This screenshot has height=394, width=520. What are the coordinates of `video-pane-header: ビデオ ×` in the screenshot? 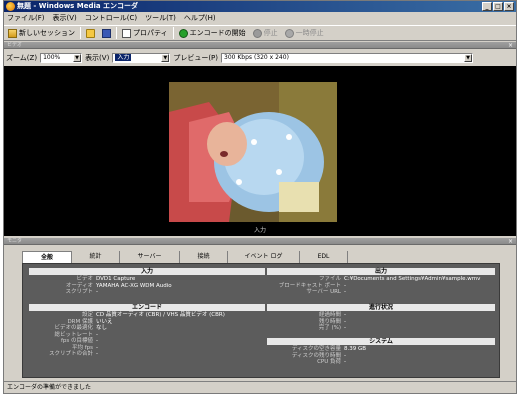 It's located at (260, 45).